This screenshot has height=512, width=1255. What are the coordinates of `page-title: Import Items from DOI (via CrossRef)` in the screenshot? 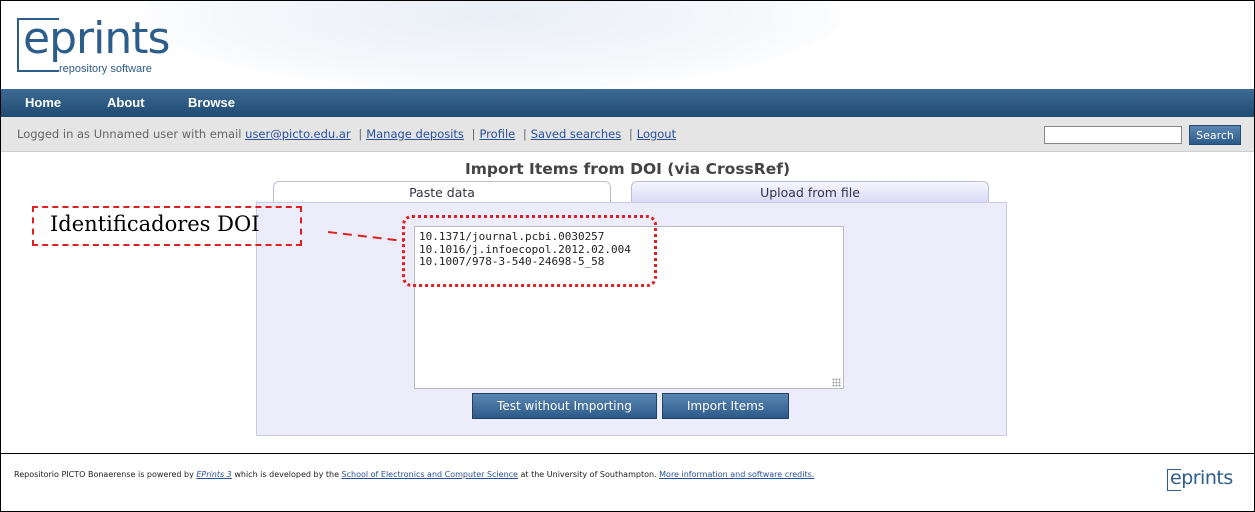 It's located at (627, 169).